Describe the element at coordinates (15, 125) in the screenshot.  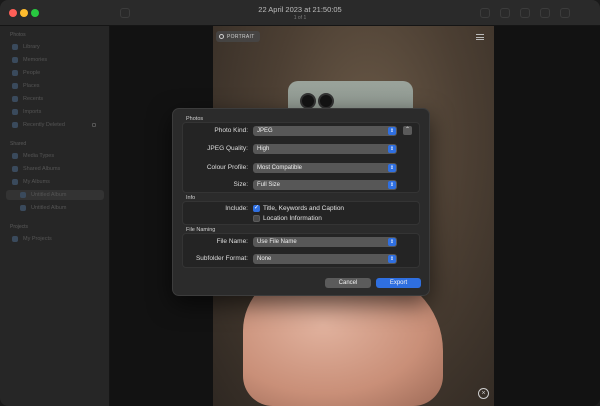
I see `trash-icon` at that location.